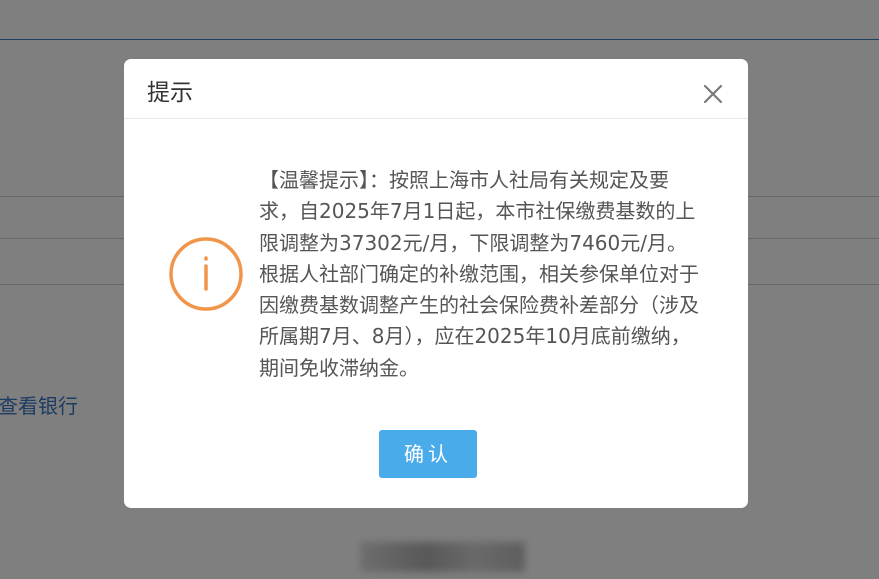 The width and height of the screenshot is (879, 579). I want to click on close-button, so click(713, 94).